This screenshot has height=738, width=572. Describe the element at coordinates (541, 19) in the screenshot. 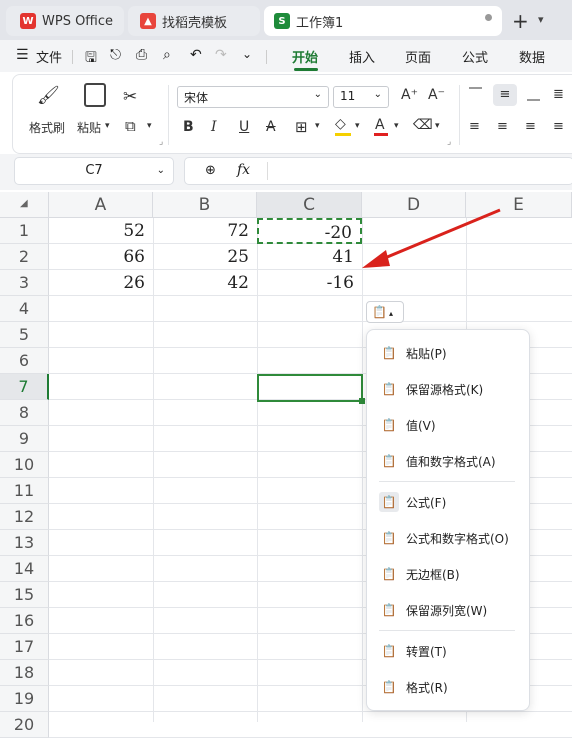

I see `tab-list-chevron-icon: ▾` at that location.